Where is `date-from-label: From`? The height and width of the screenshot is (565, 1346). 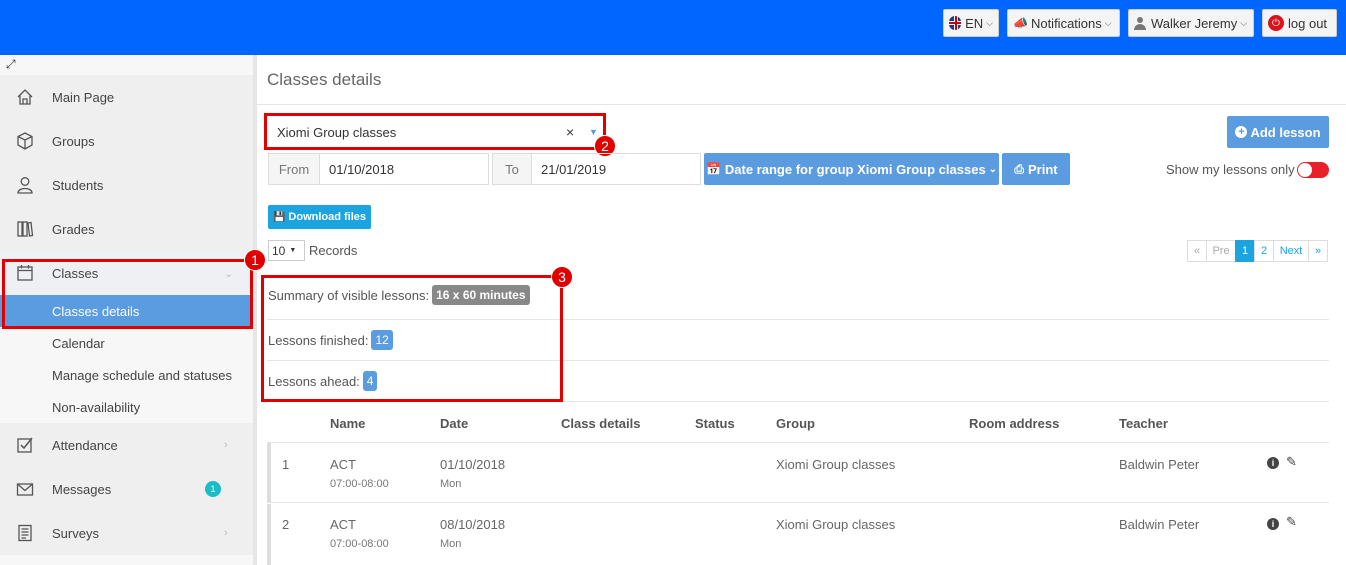 date-from-label: From is located at coordinates (294, 169).